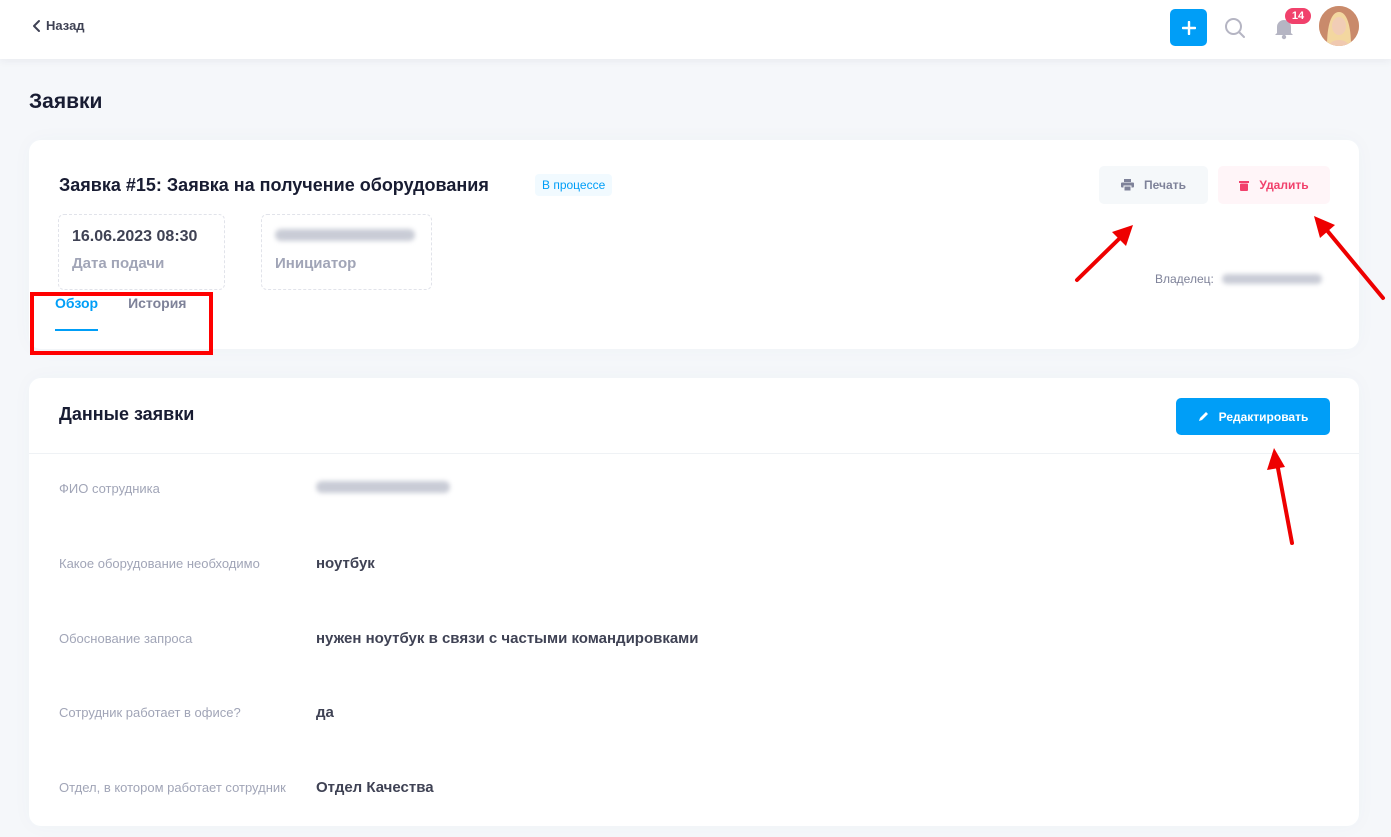 This screenshot has height=837, width=1391. I want to click on initiator-label: Инициатор, so click(316, 263).